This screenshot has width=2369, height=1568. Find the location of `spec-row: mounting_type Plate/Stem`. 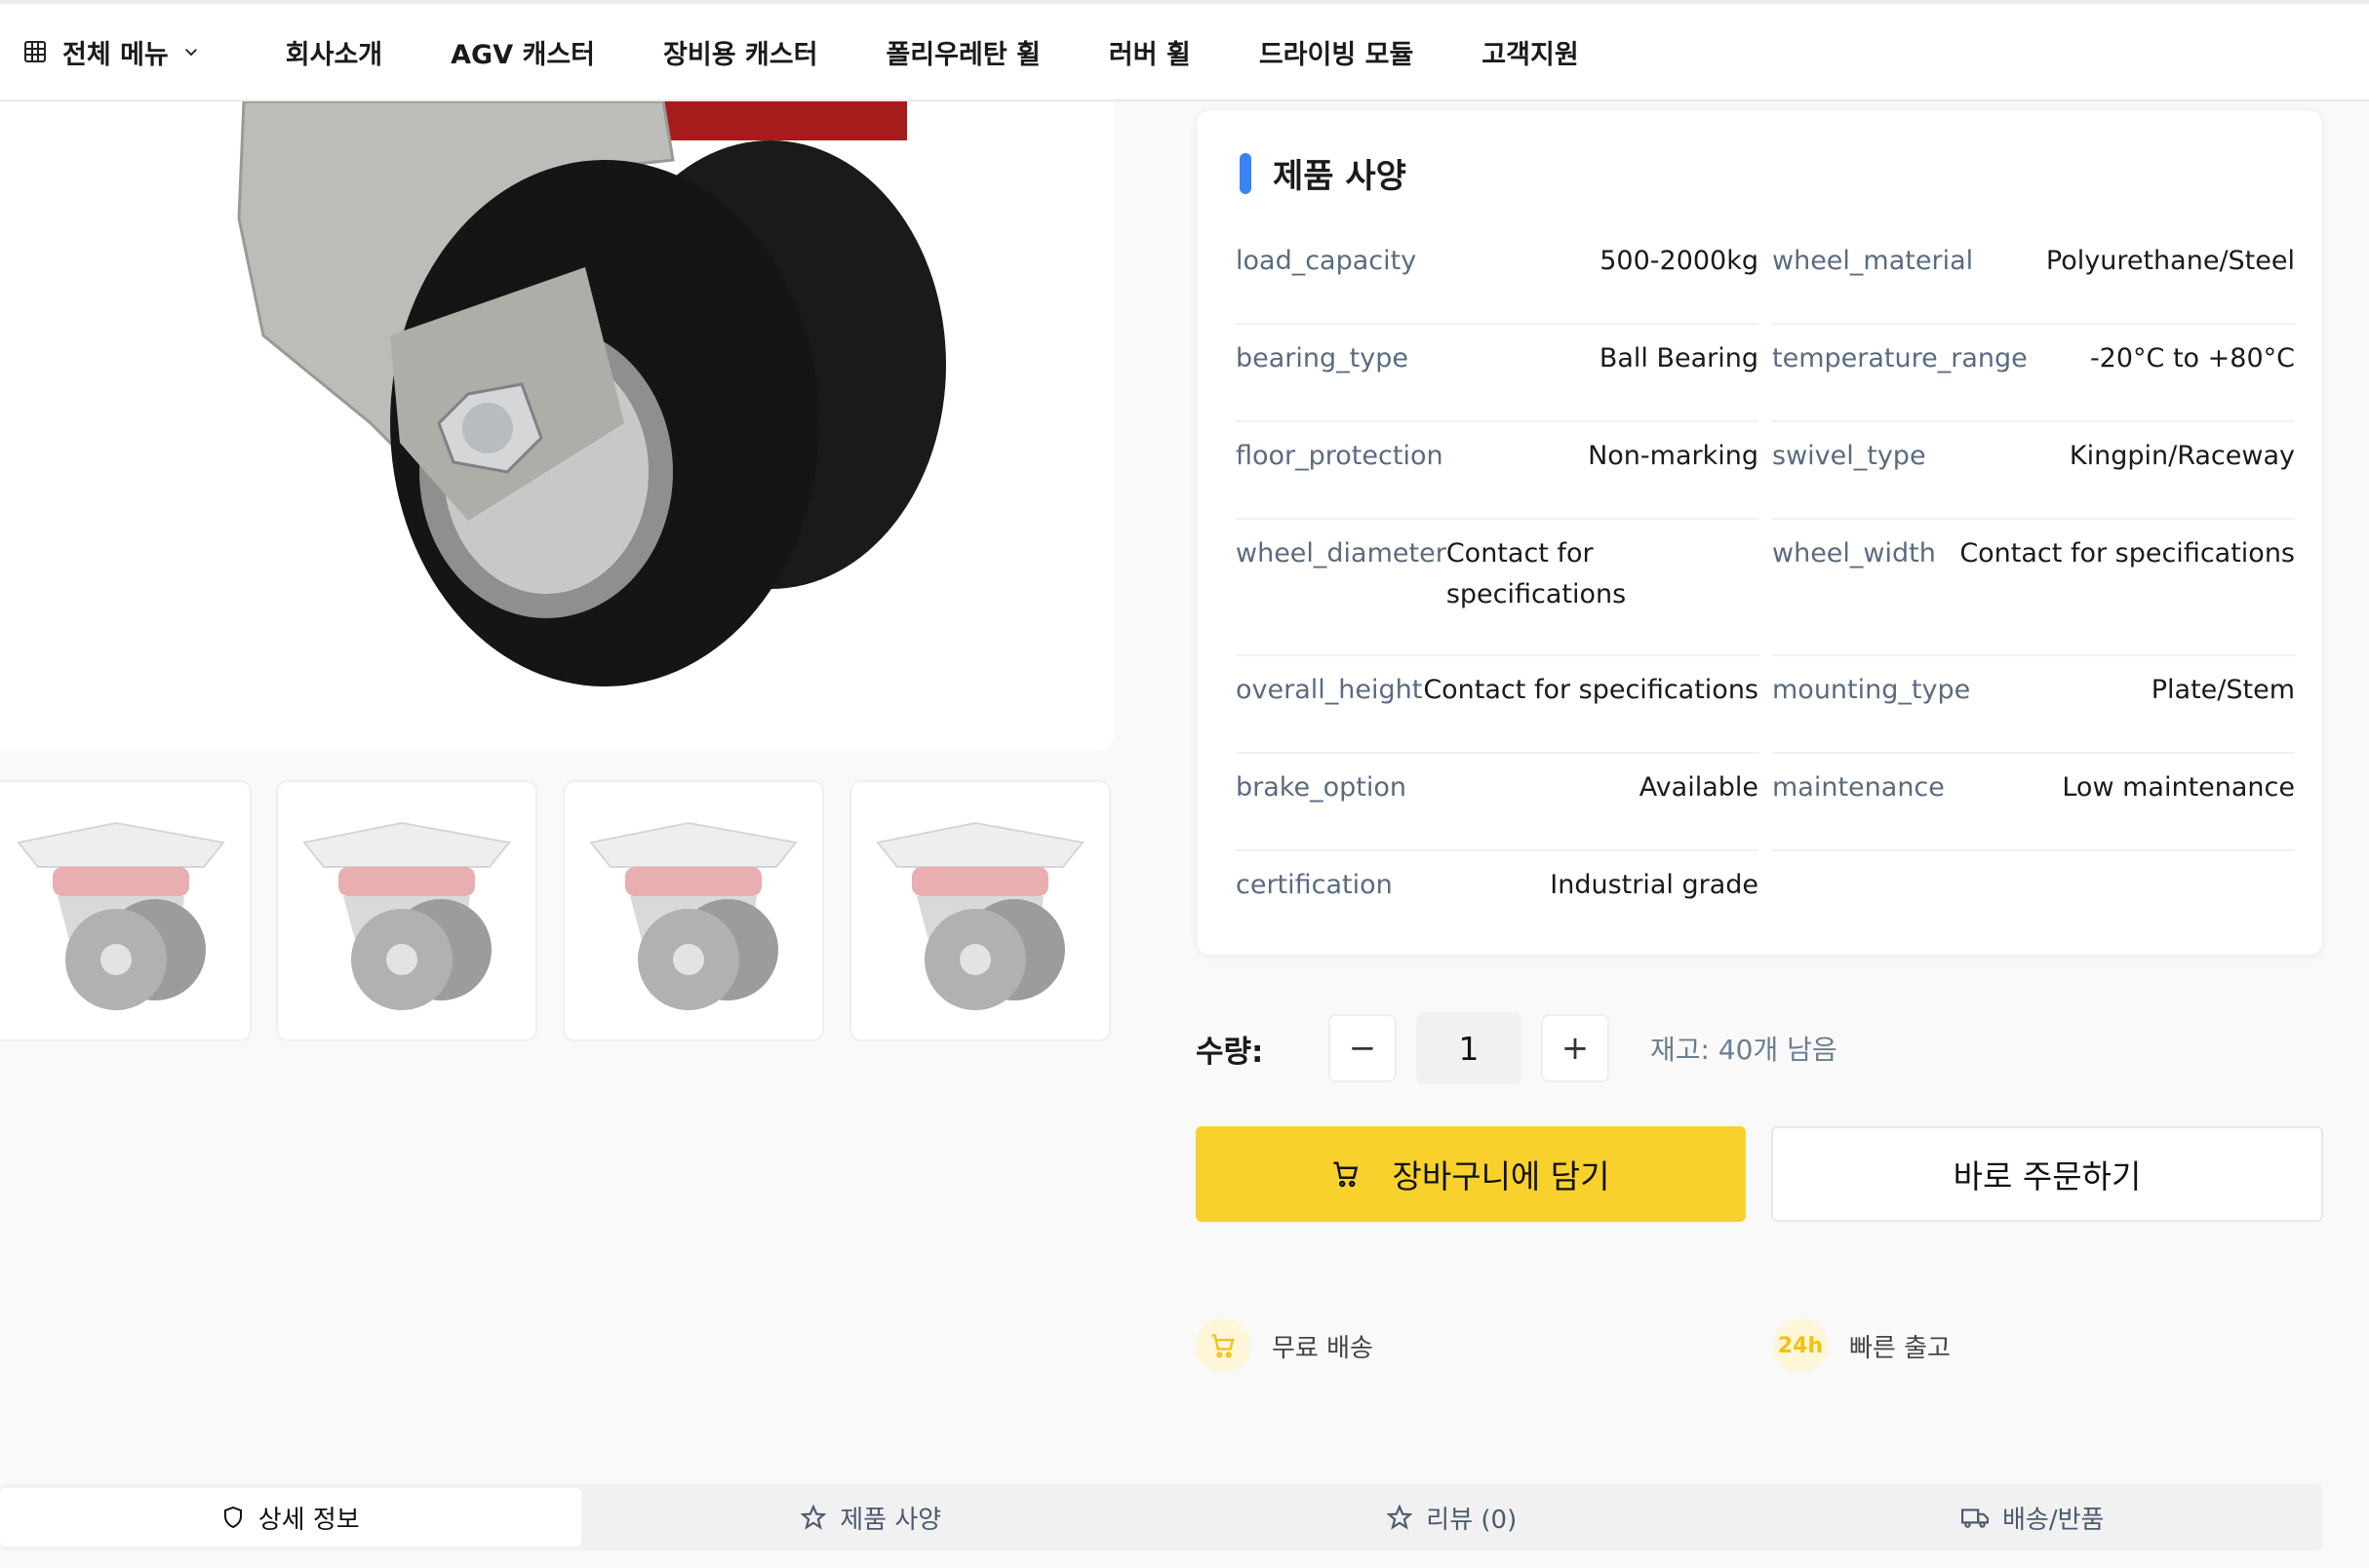

spec-row: mounting_type Plate/Stem is located at coordinates (2034, 705).